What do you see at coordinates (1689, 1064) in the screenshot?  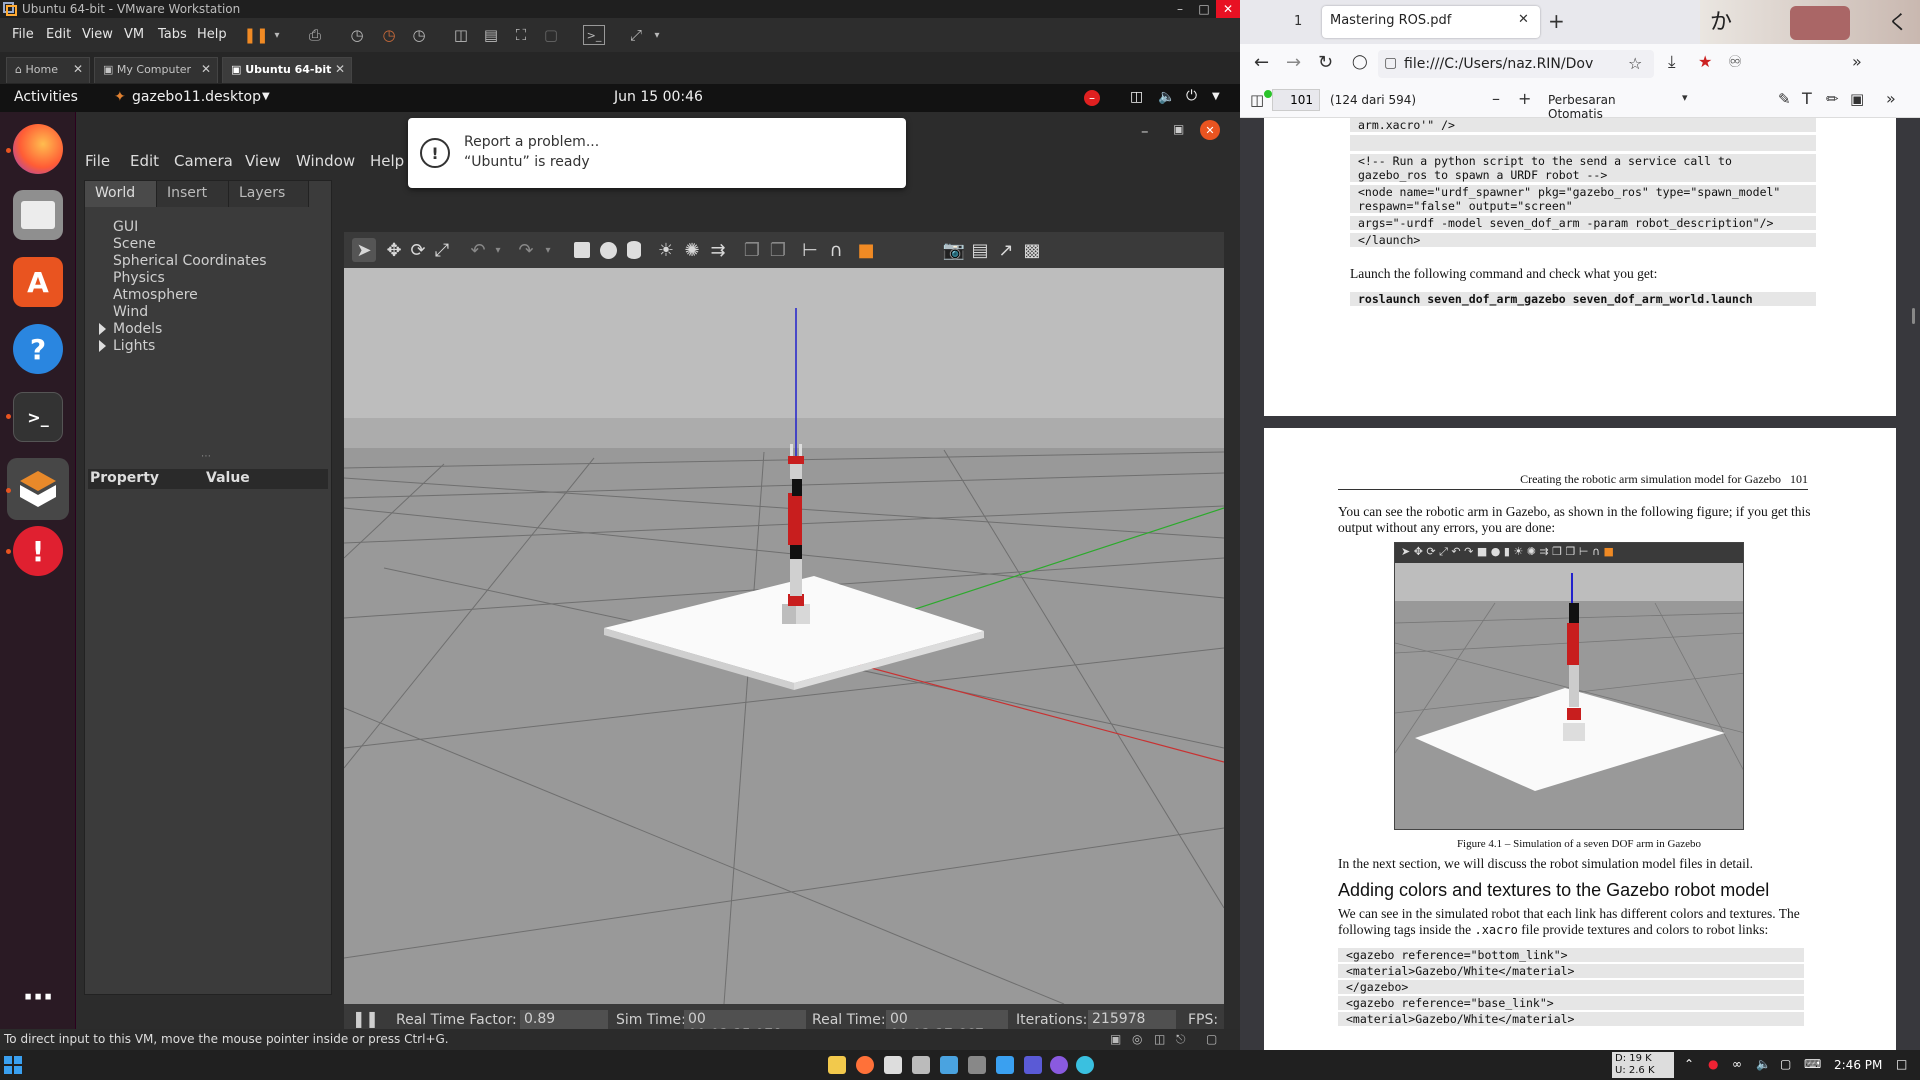 I see `tray-expand-icon: ⌃` at bounding box center [1689, 1064].